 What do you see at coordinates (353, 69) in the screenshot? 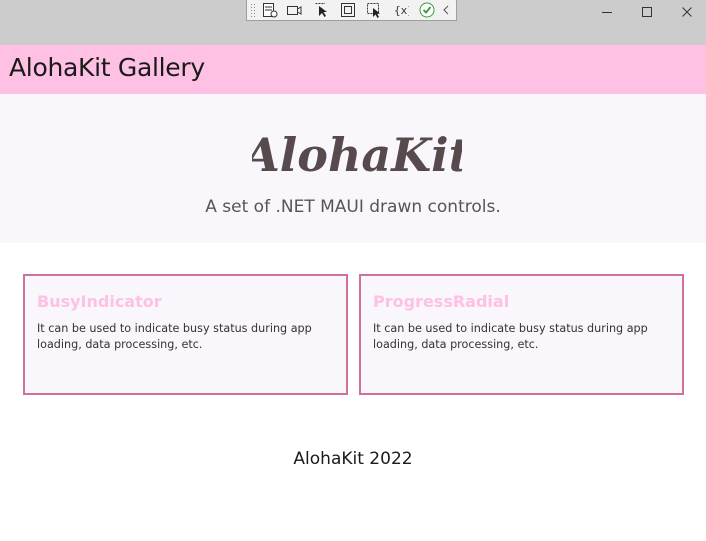
I see `app-header: AlohaKit Gallery` at bounding box center [353, 69].